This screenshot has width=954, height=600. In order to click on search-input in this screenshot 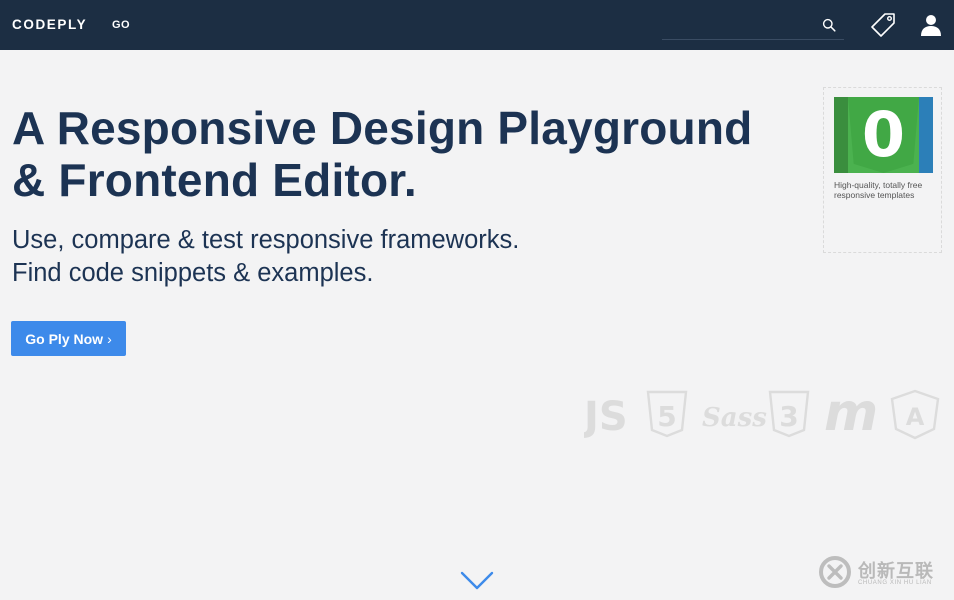, I will do `click(737, 25)`.